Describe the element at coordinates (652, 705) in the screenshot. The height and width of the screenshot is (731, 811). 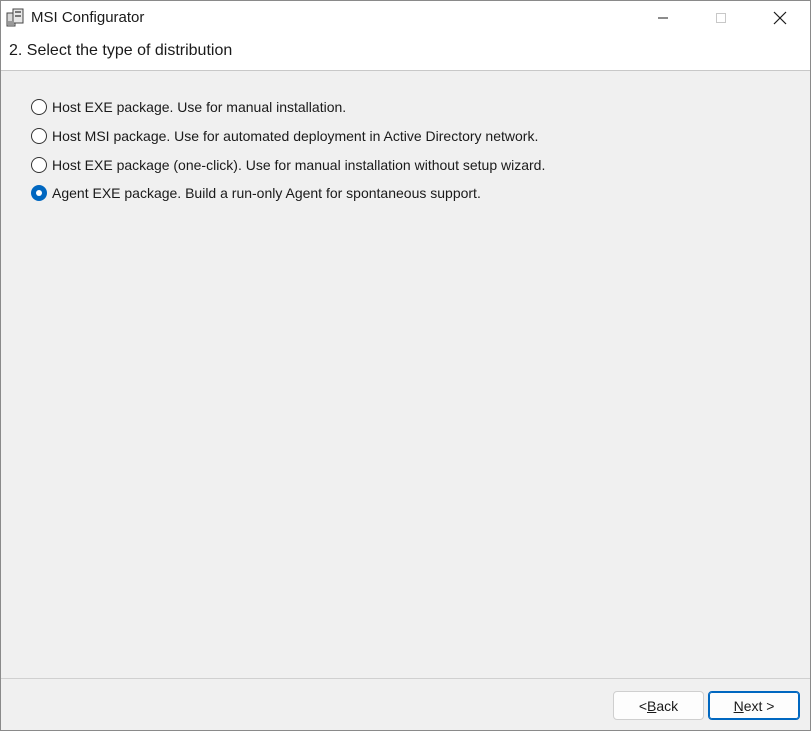
I see `back-accelerator: B` at that location.